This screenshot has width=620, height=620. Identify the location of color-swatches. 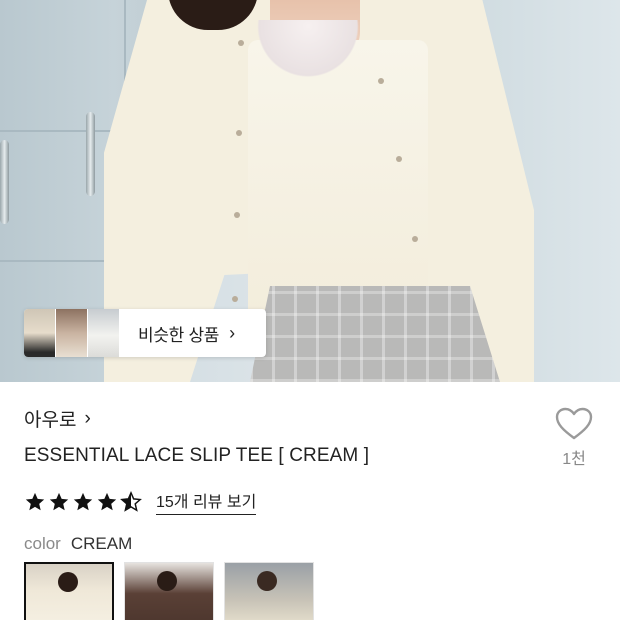
(174, 591).